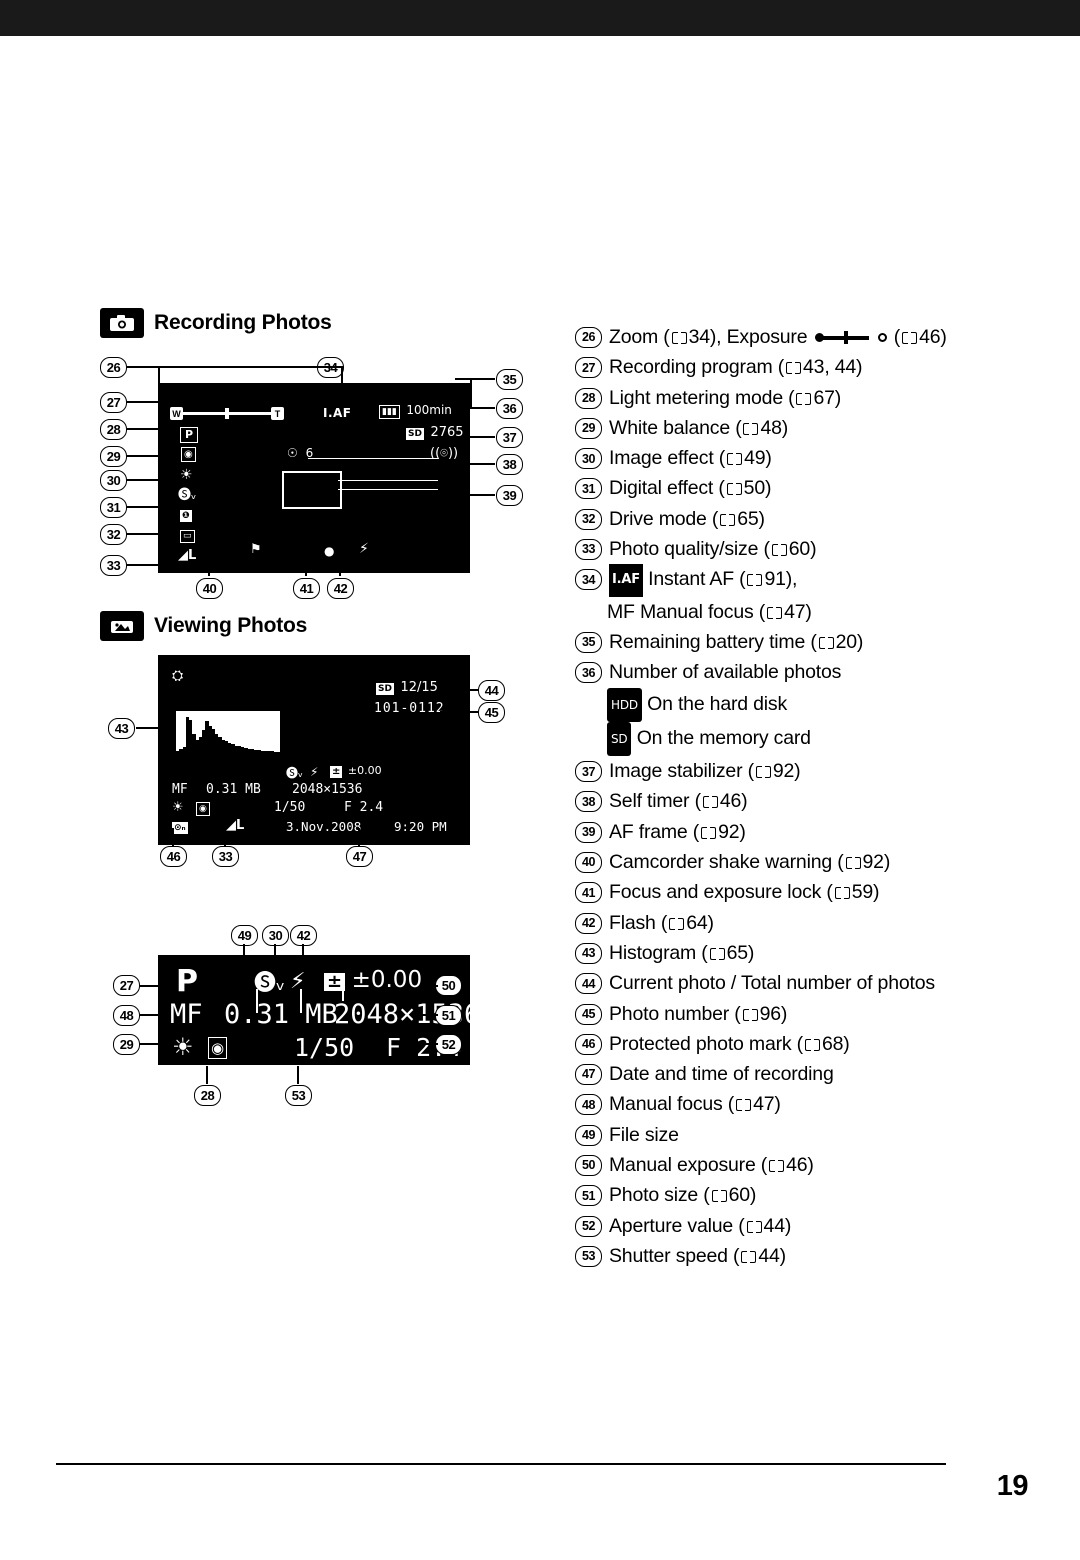 The image size is (1080, 1560). I want to click on legend-sub-label: On the memory card, so click(723, 737).